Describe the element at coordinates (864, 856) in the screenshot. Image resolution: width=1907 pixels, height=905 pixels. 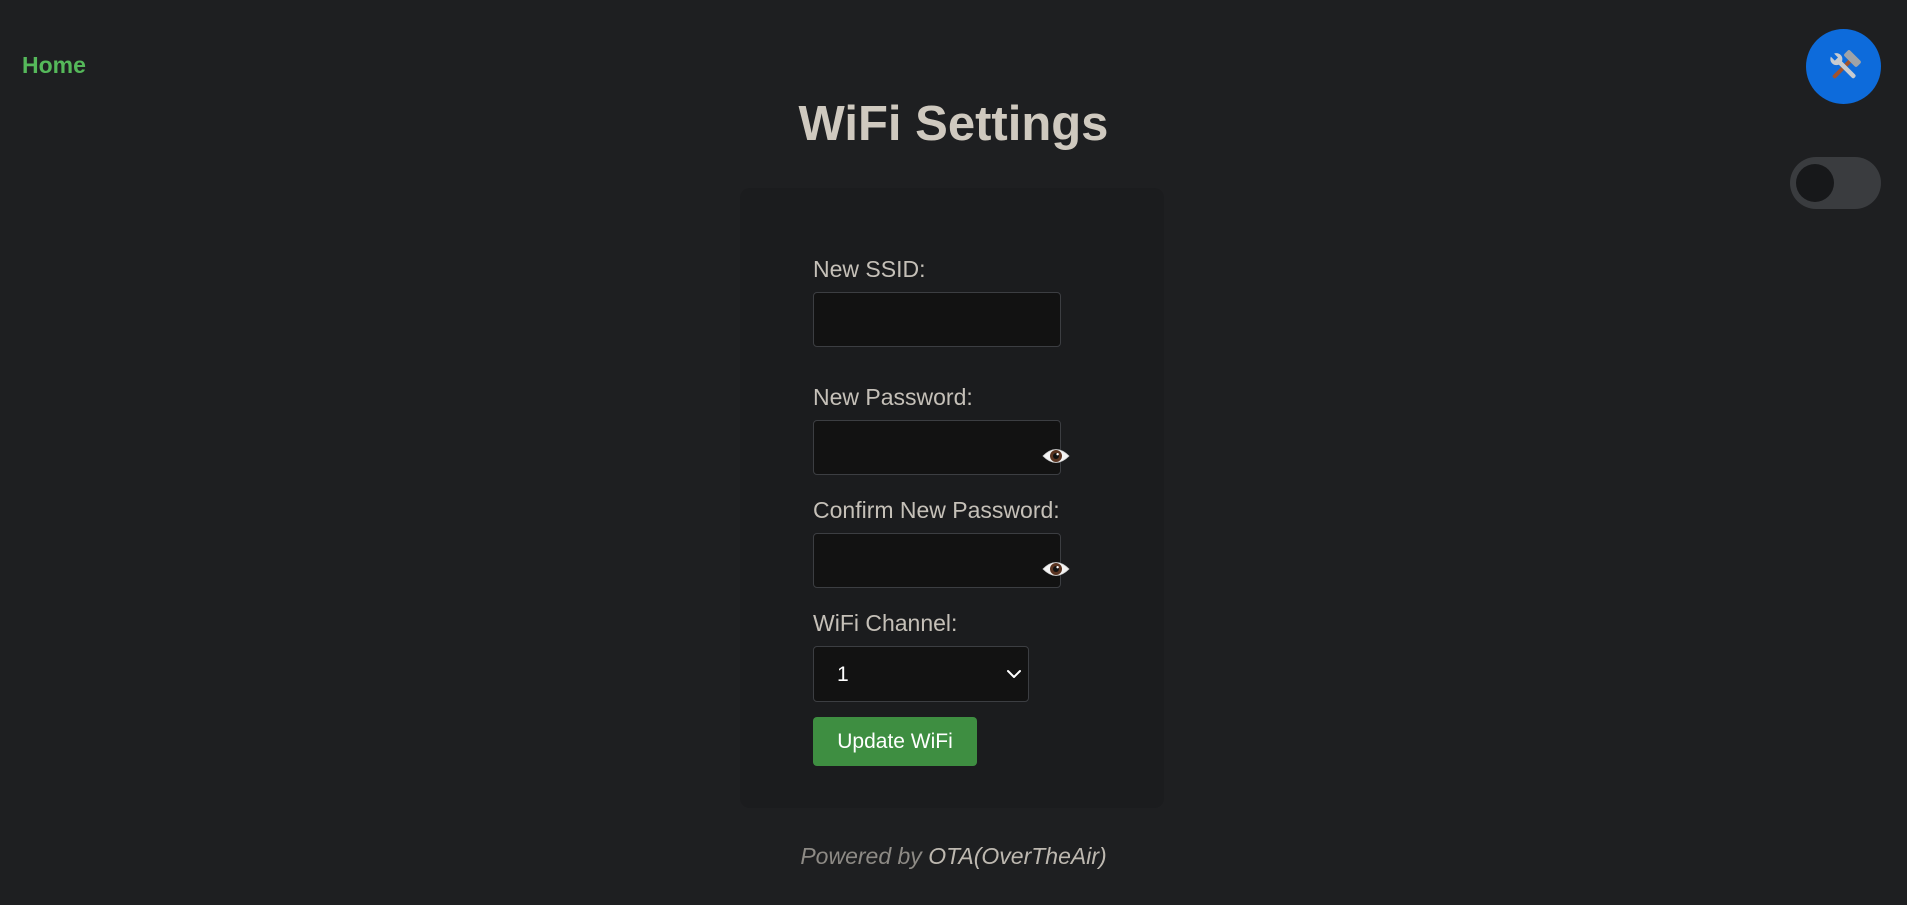
I see `footer-prefix: Powered by` at that location.